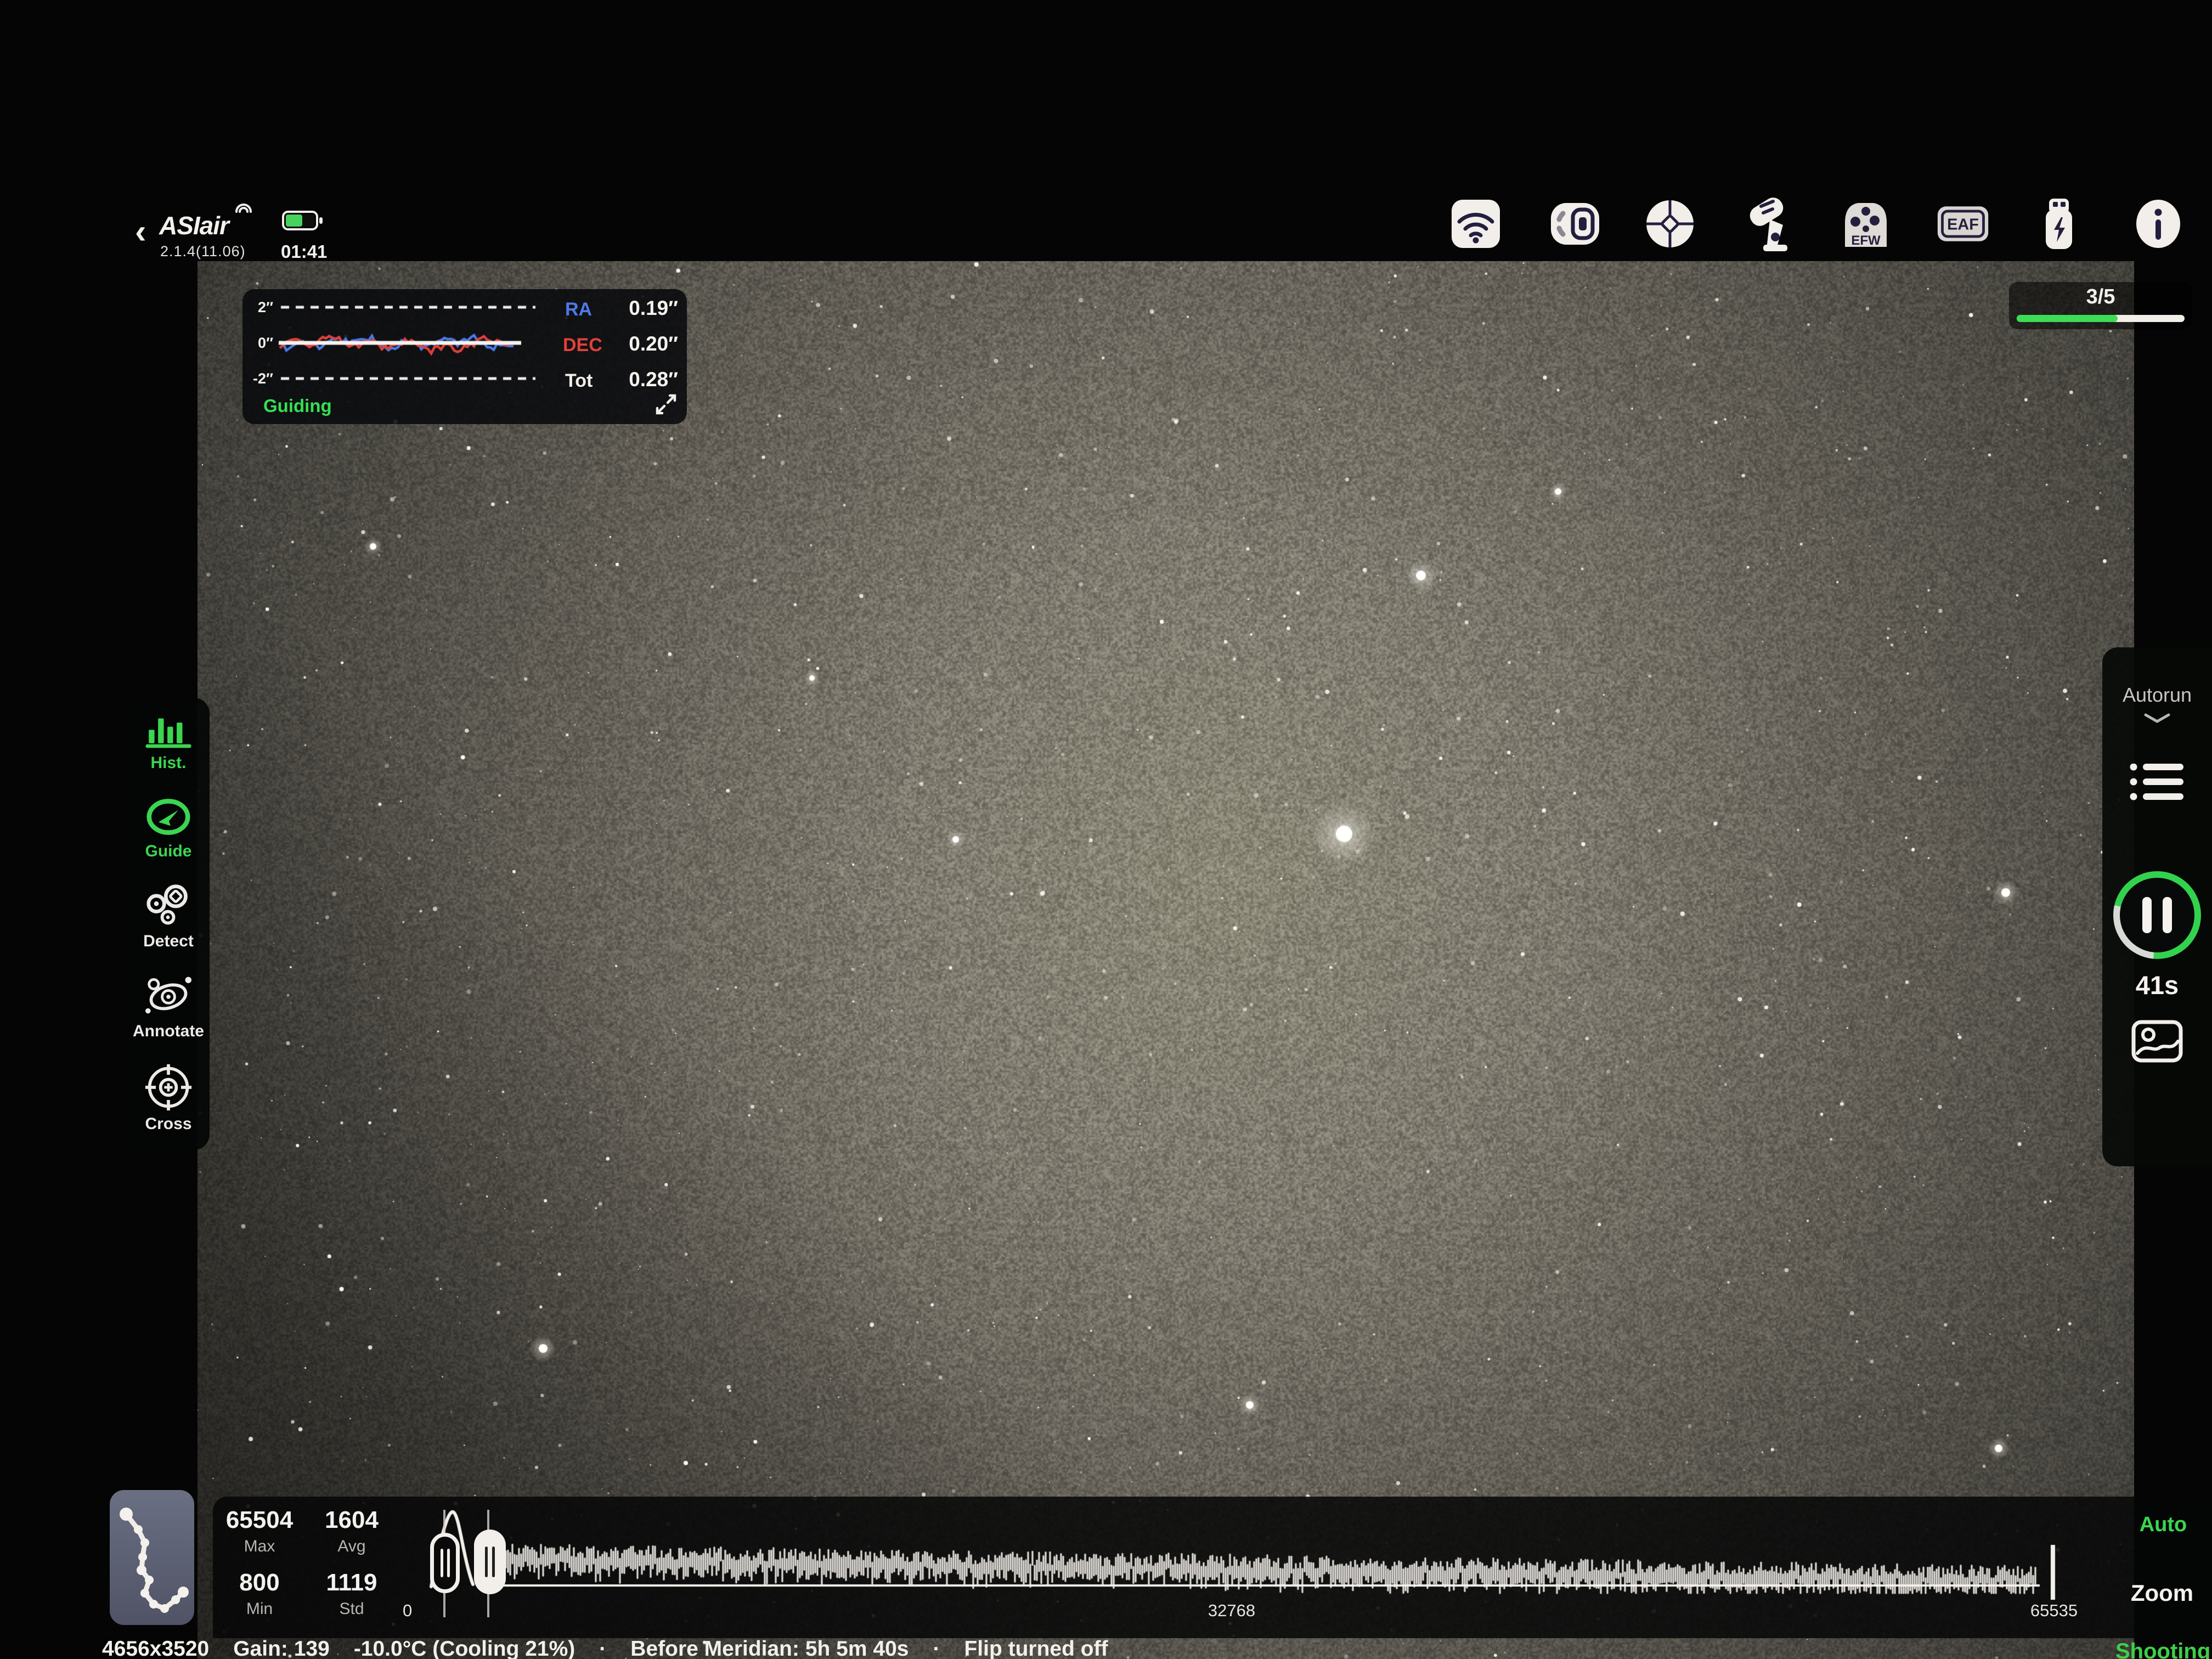 This screenshot has height=1659, width=2212. I want to click on info-button, so click(2158, 223).